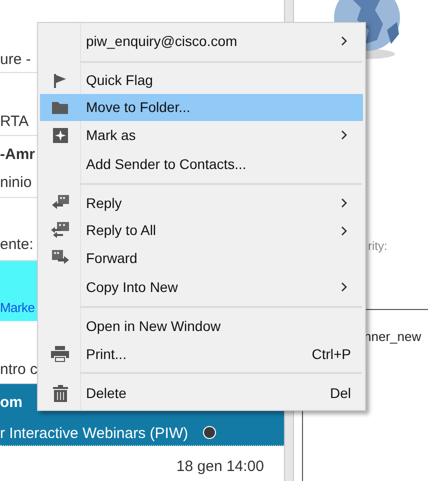 This screenshot has width=428, height=481. I want to click on message-text: ntro c, so click(19, 370).